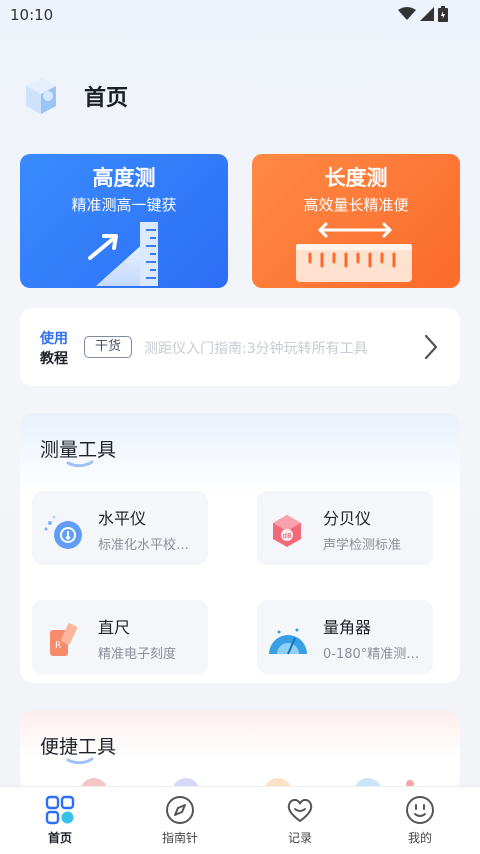  I want to click on section-title: 测量工具, so click(78, 450).